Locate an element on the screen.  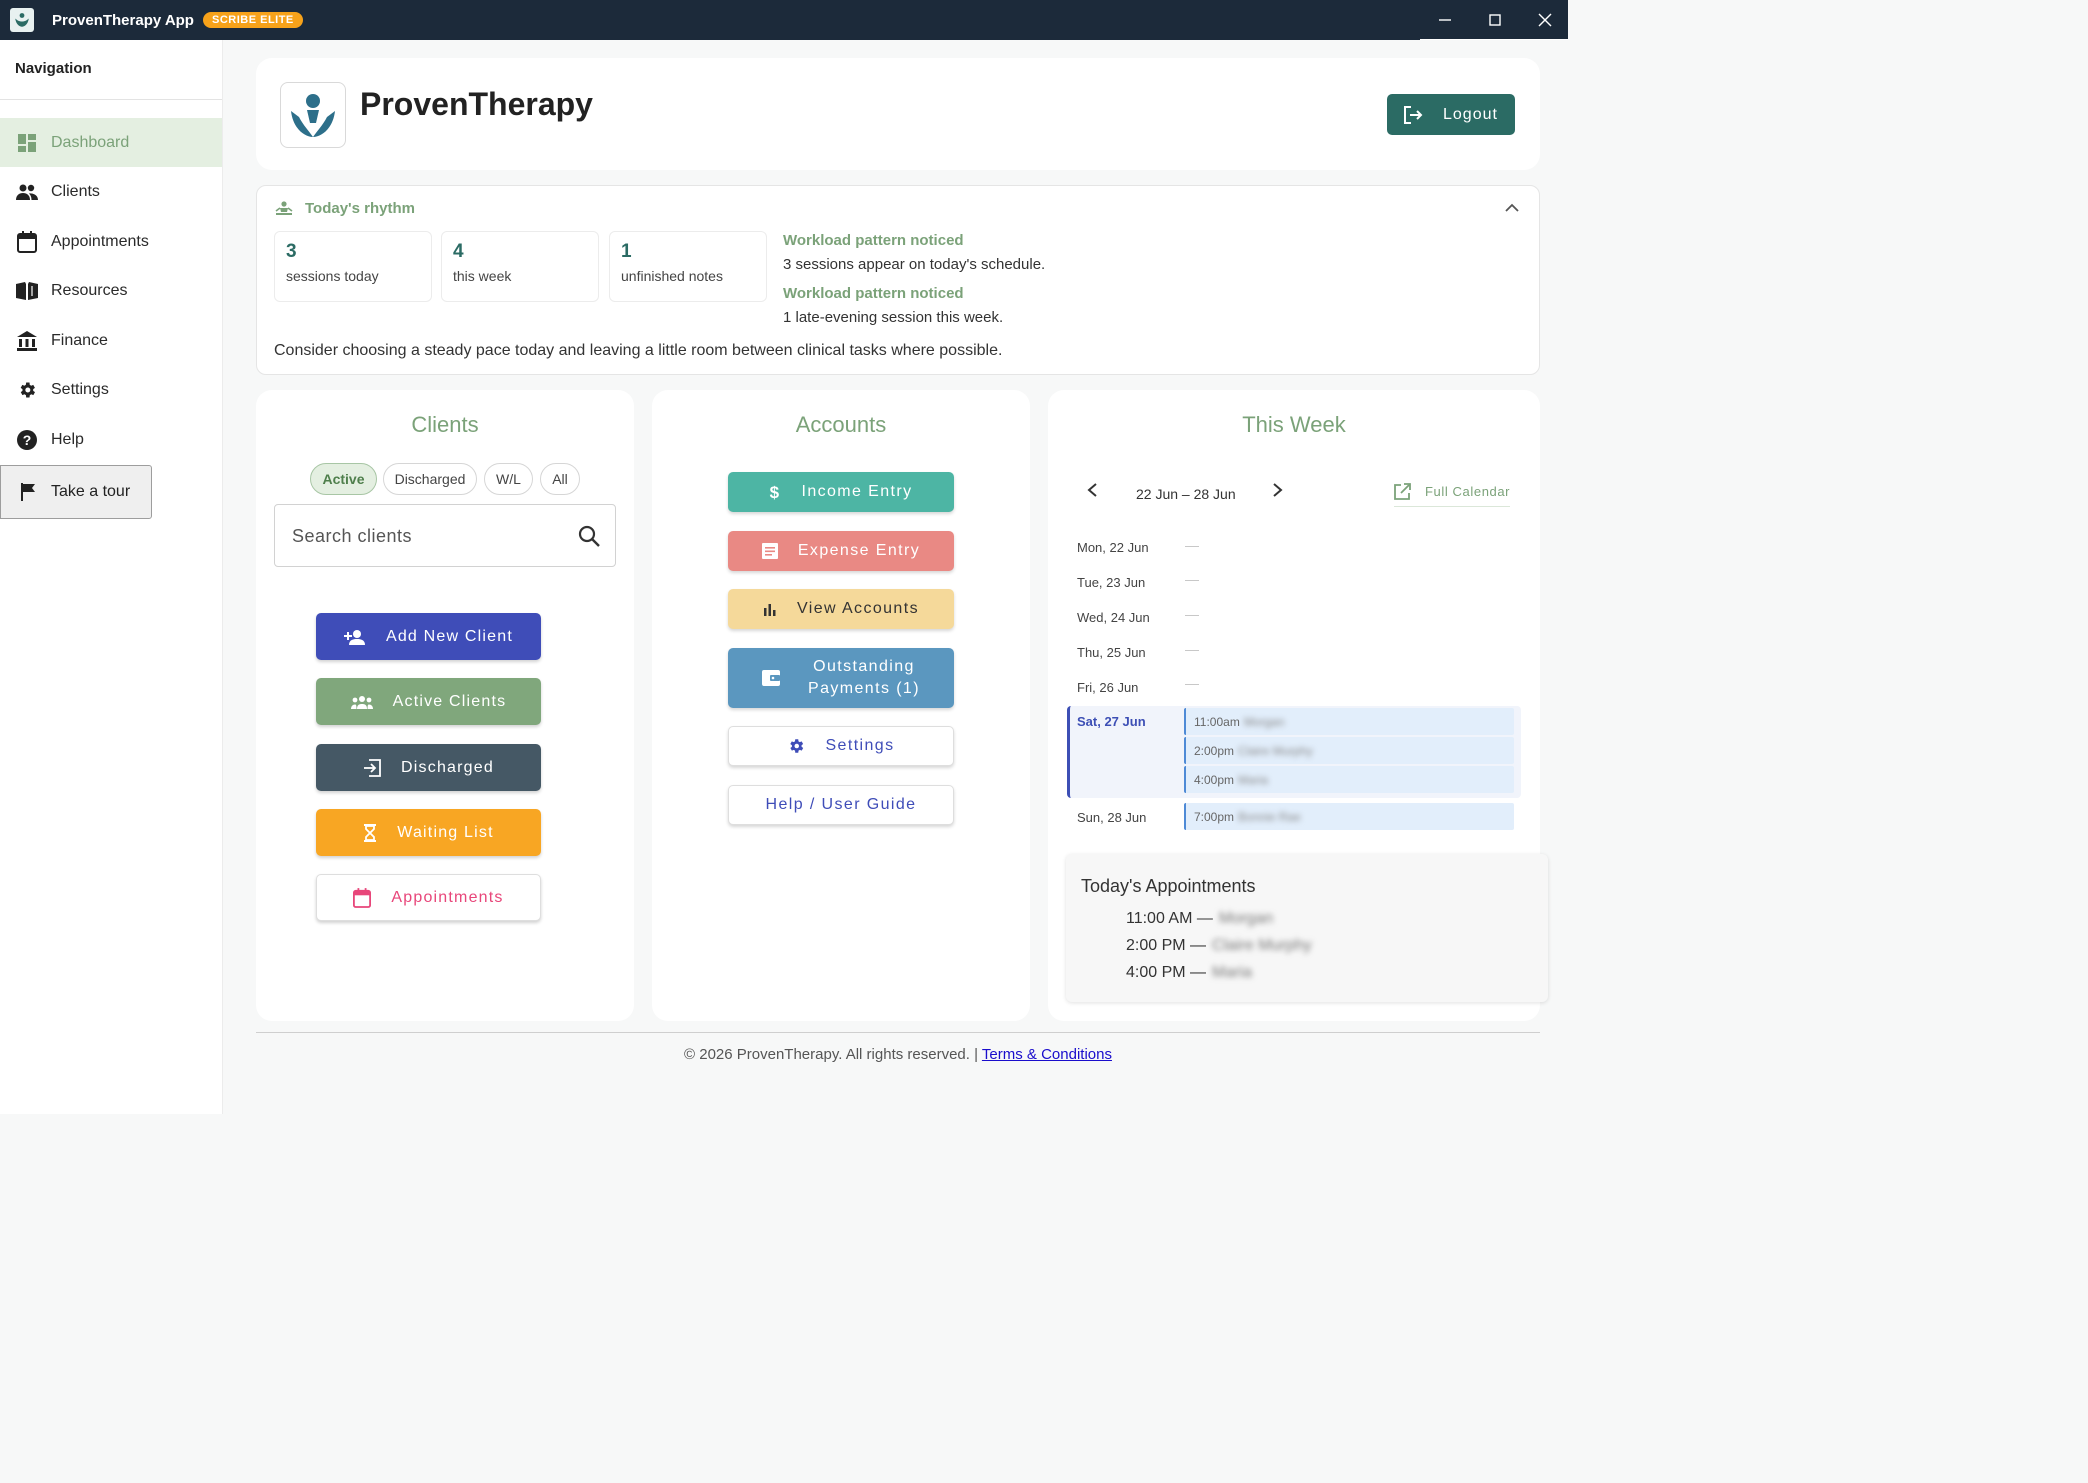
dollar-icon: $ is located at coordinates (775, 492).